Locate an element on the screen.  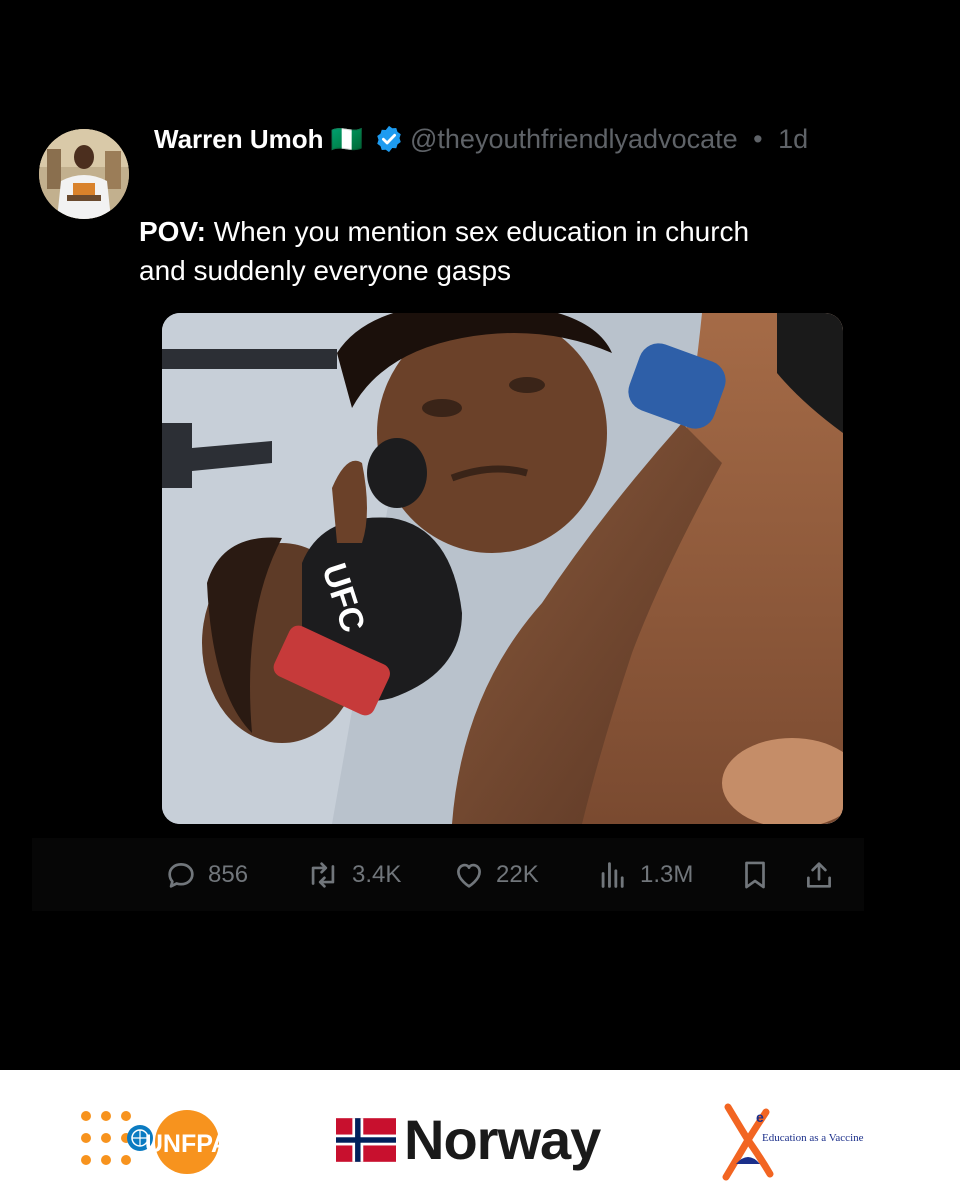
author-handle-row: @theyouthfriendlyadvocate • 1d is located at coordinates (609, 139).